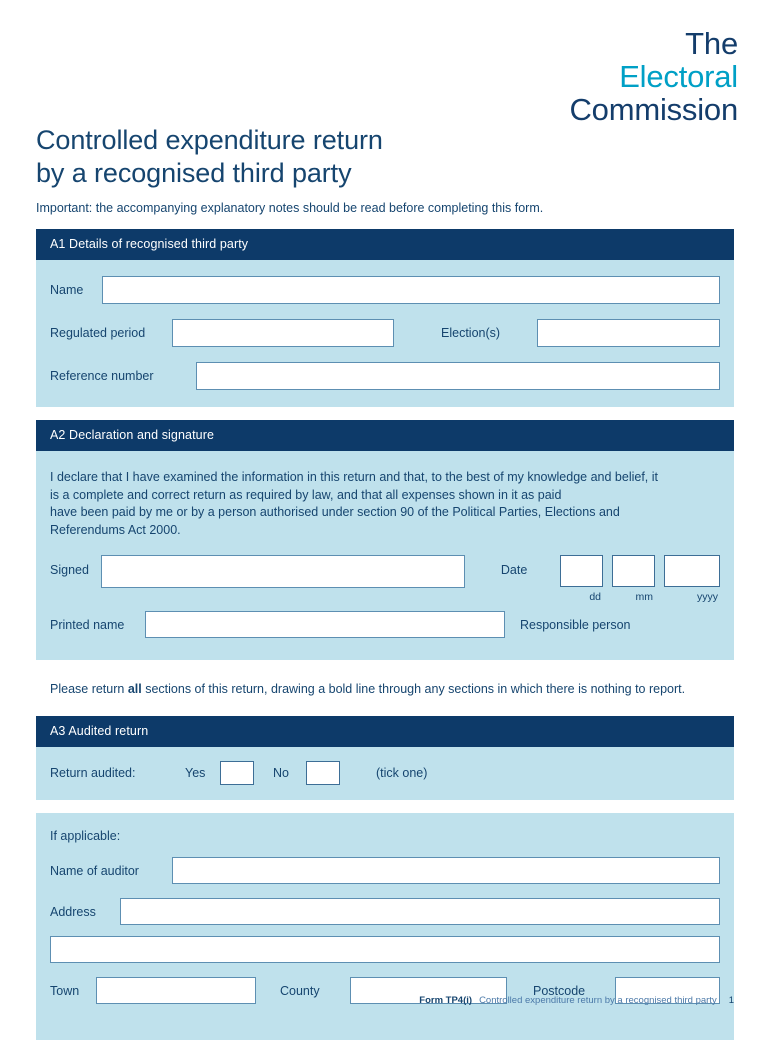 This screenshot has width=770, height=1040. Describe the element at coordinates (87, 624) in the screenshot. I see `printed-name-label: Printed name` at that location.